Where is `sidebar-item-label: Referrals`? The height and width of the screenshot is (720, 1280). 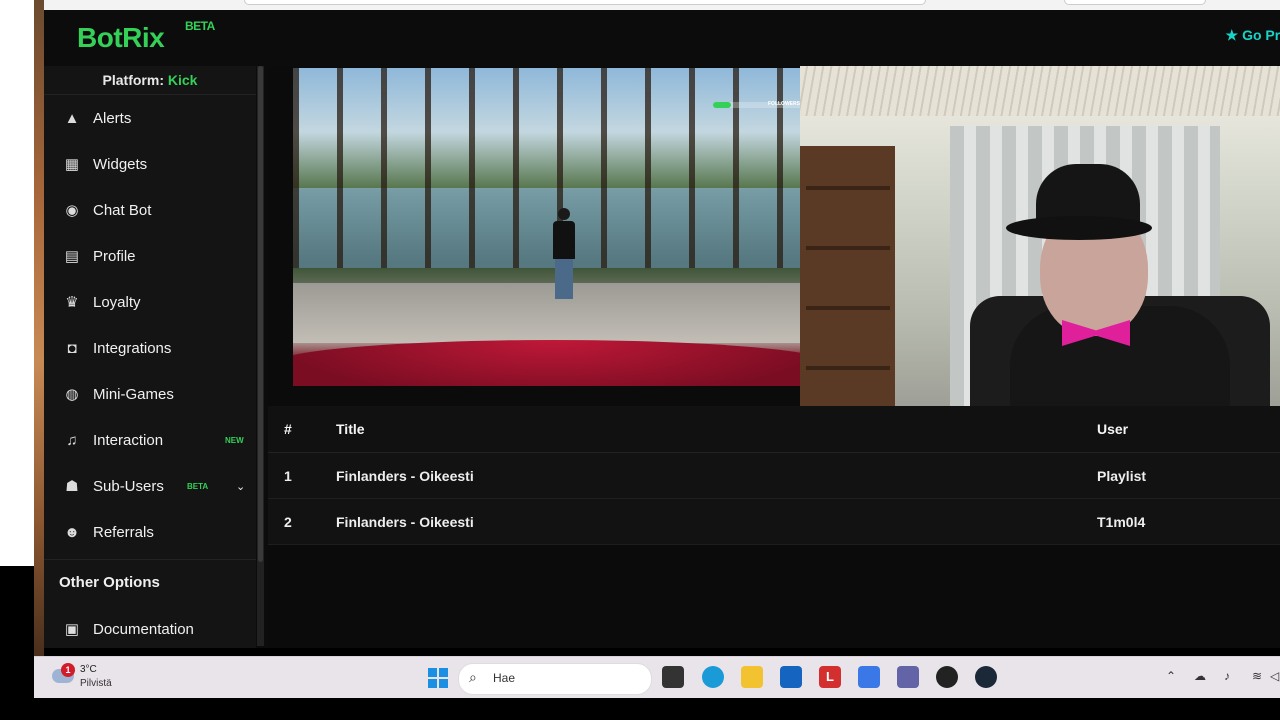 sidebar-item-label: Referrals is located at coordinates (123, 532).